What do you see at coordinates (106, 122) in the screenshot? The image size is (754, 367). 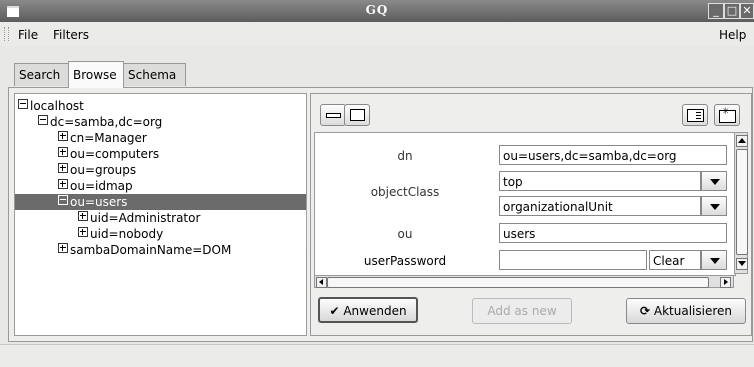 I see `tree-label: dc=samba,dc=org` at bounding box center [106, 122].